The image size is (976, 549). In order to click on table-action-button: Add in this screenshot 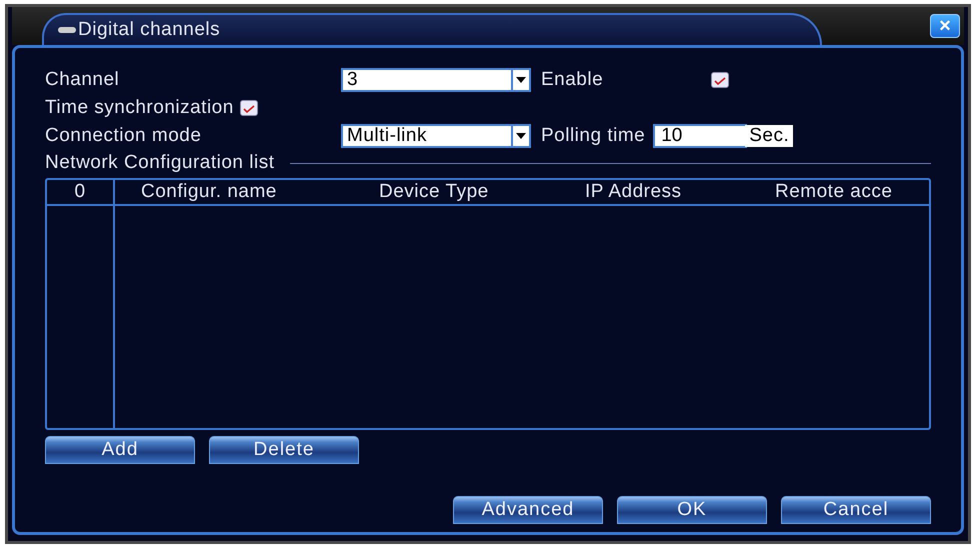, I will do `click(120, 450)`.